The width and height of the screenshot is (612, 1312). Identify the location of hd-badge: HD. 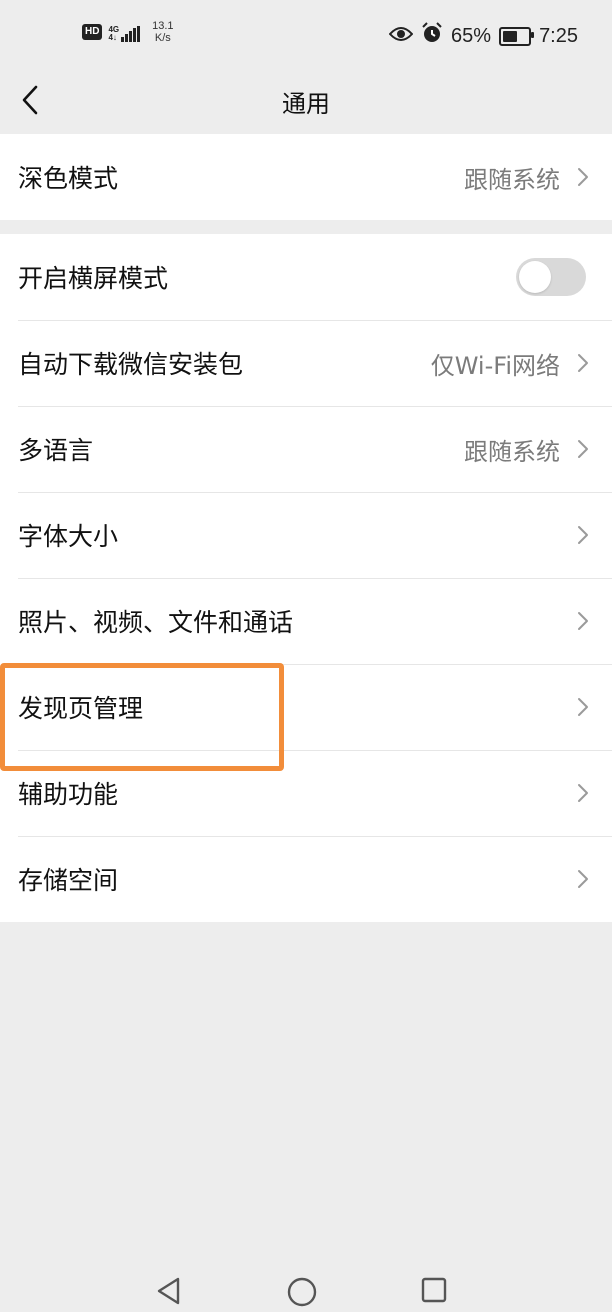
(92, 32).